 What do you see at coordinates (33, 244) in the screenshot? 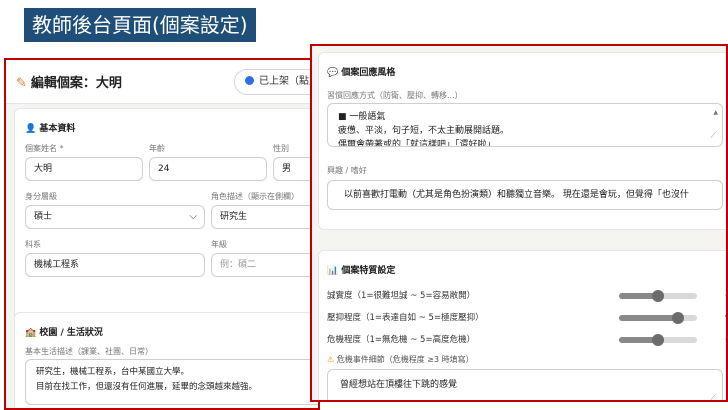
I see `dept-label: 科系` at bounding box center [33, 244].